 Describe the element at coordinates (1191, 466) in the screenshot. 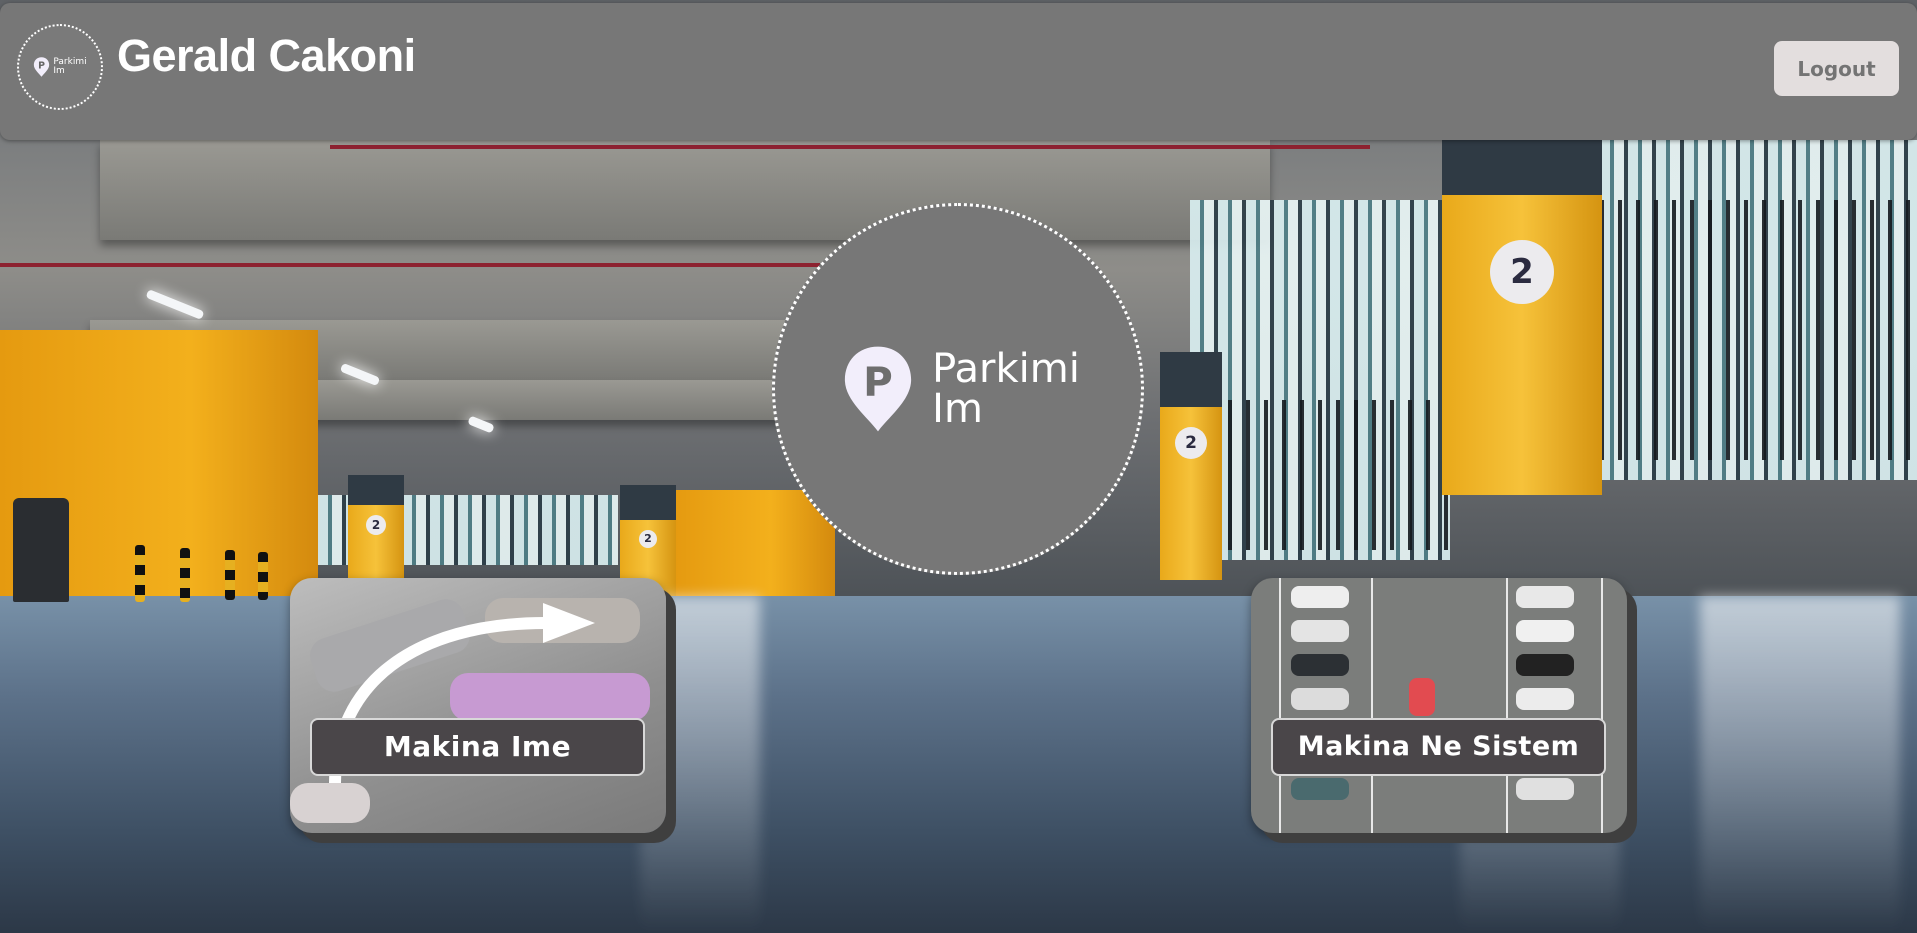

I see `pillar-p14: 2` at that location.